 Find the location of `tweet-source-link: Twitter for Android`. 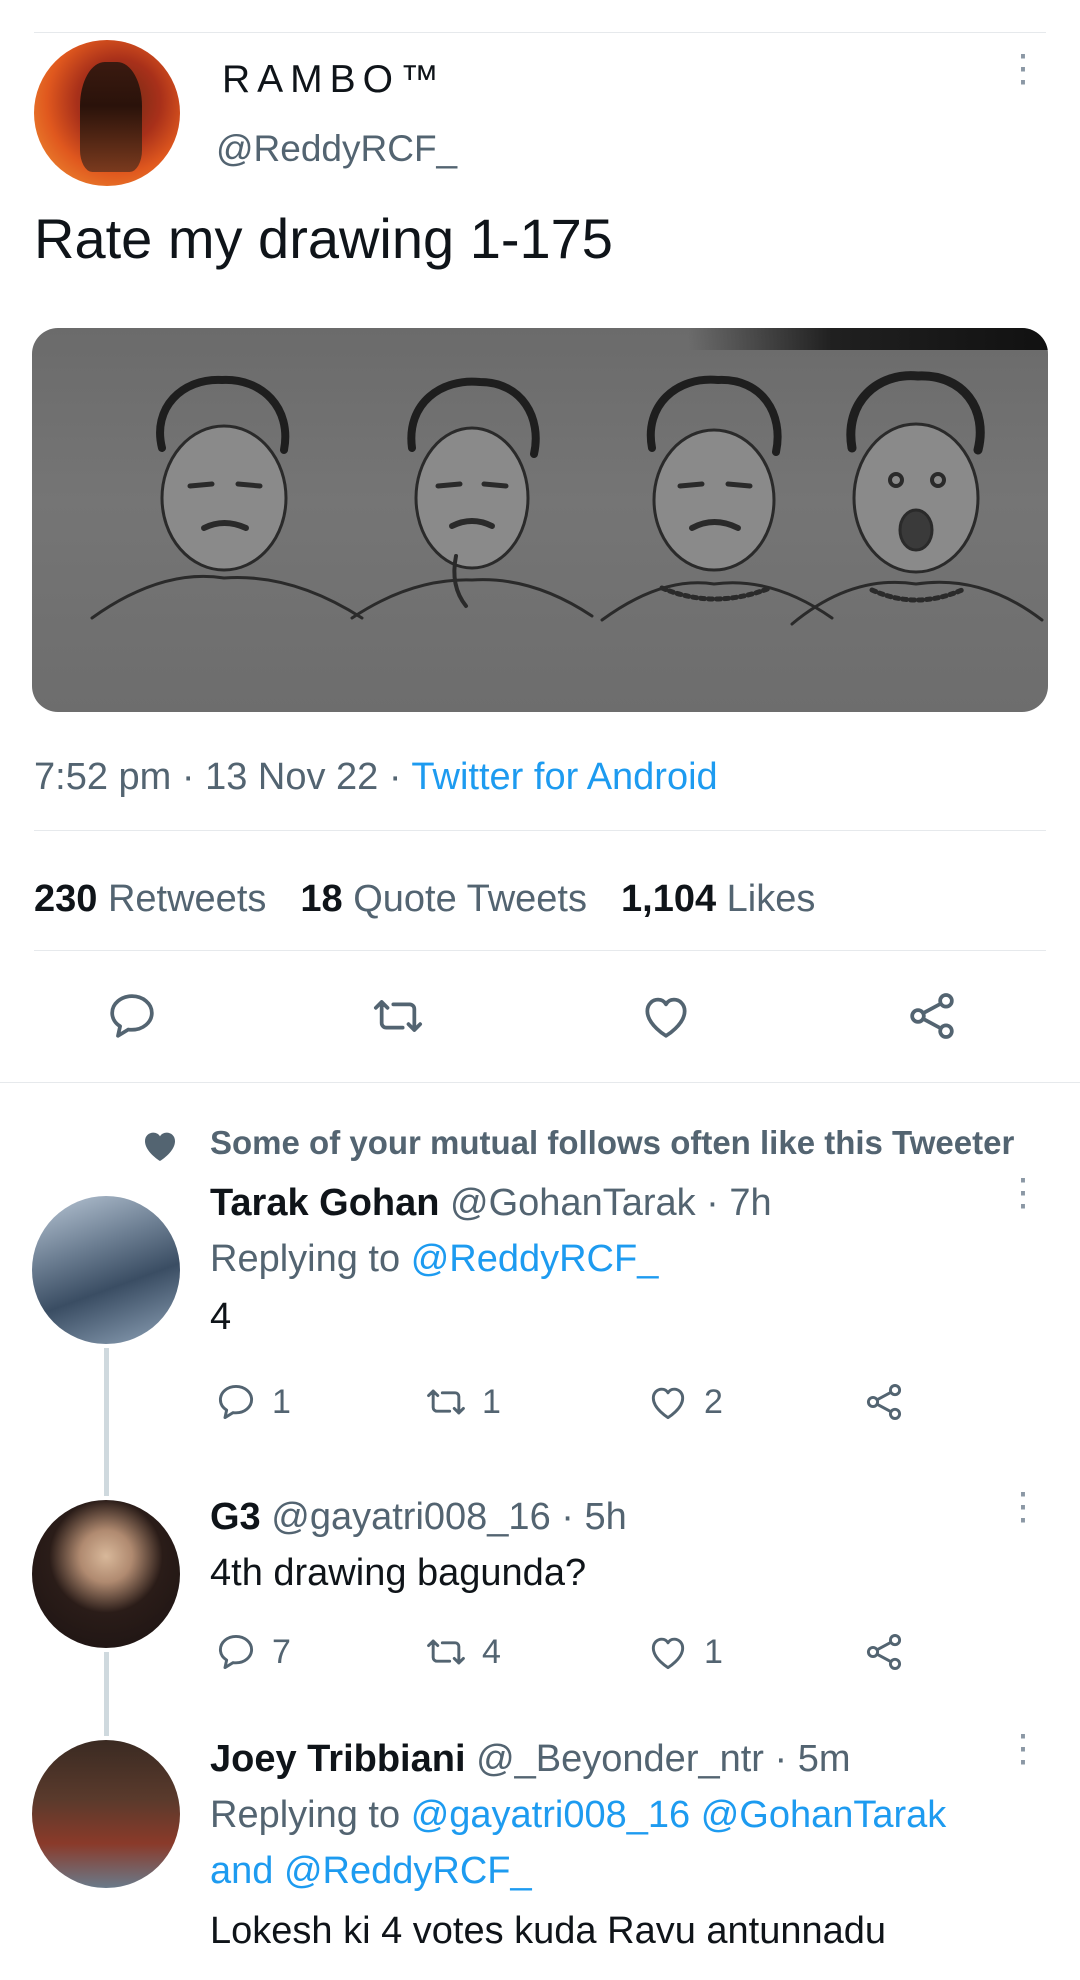

tweet-source-link: Twitter for Android is located at coordinates (564, 777).